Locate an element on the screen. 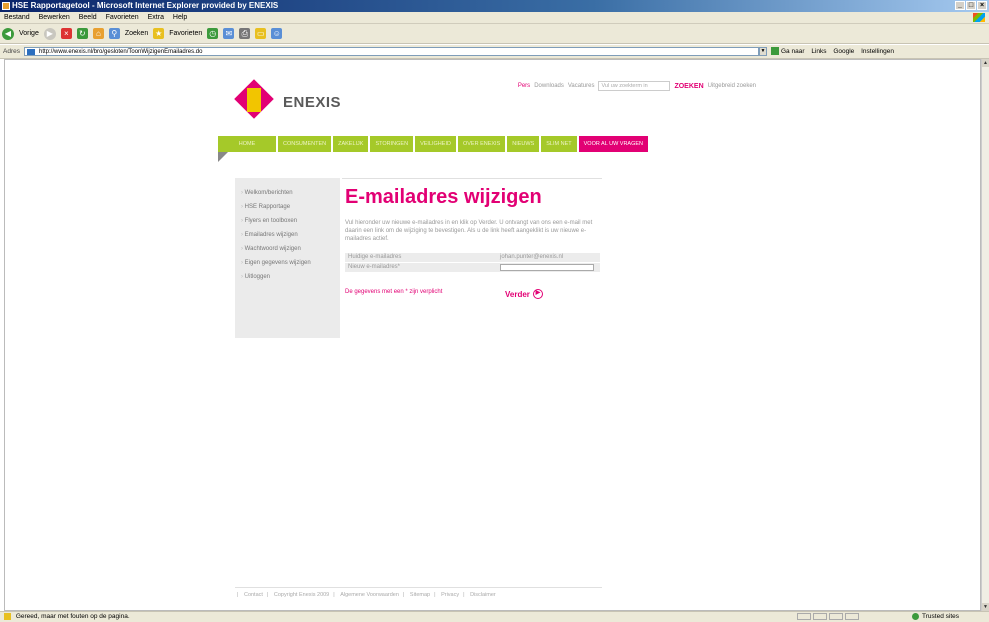 The height and width of the screenshot is (622, 989). messenger-icon: ☺ is located at coordinates (277, 33).